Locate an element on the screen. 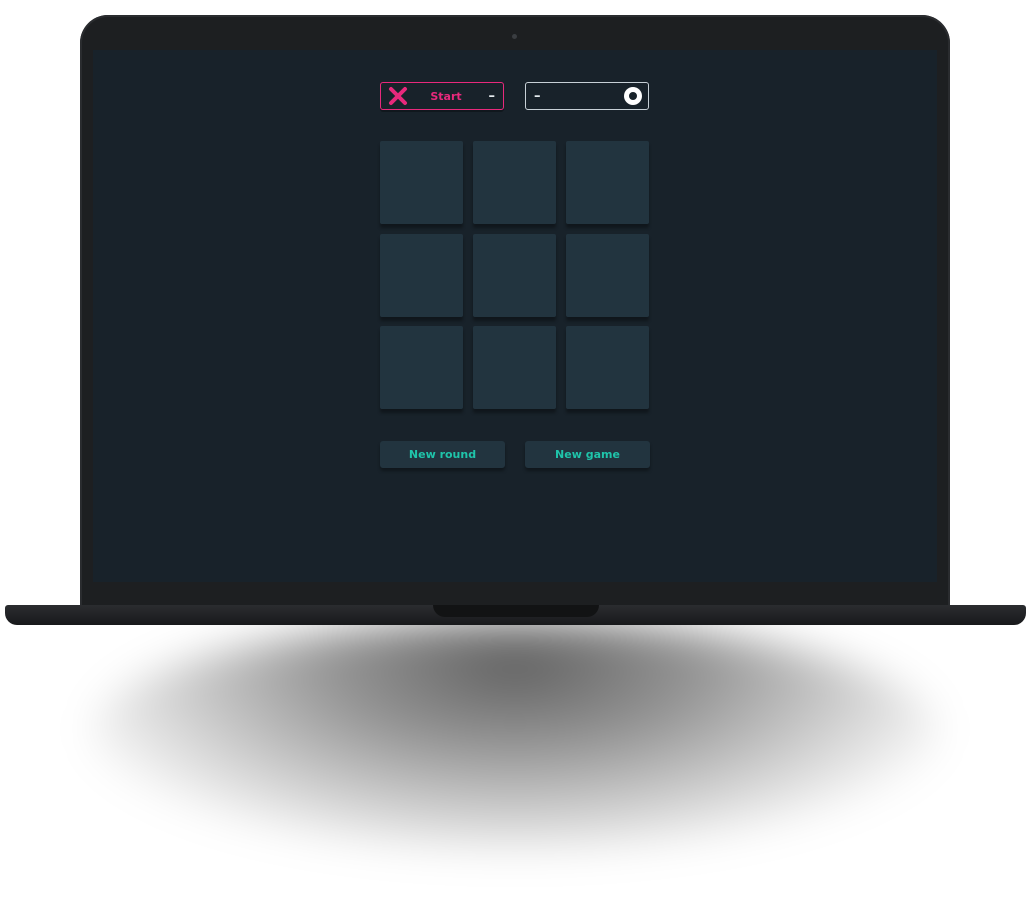  new-round-button: New round is located at coordinates (442, 454).